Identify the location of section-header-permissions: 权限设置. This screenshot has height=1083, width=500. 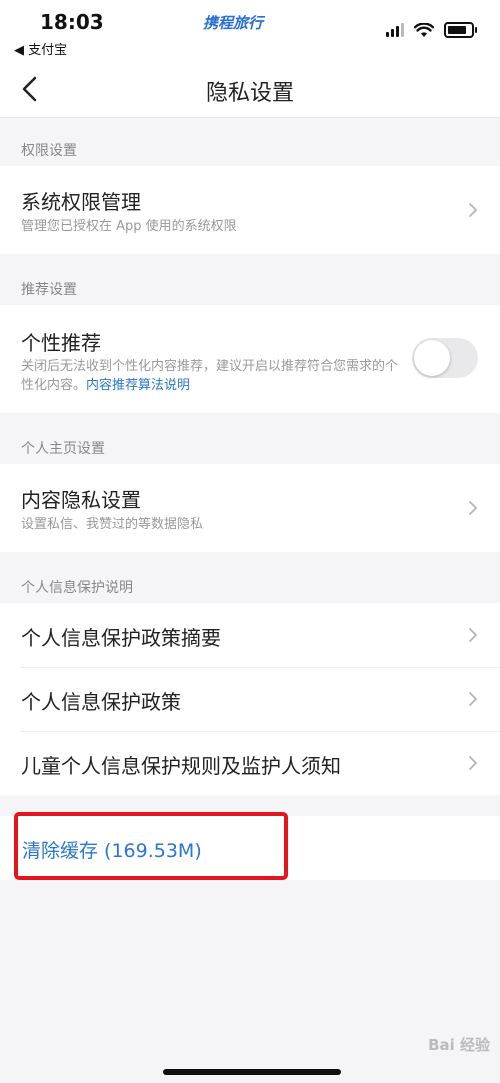
(49, 151).